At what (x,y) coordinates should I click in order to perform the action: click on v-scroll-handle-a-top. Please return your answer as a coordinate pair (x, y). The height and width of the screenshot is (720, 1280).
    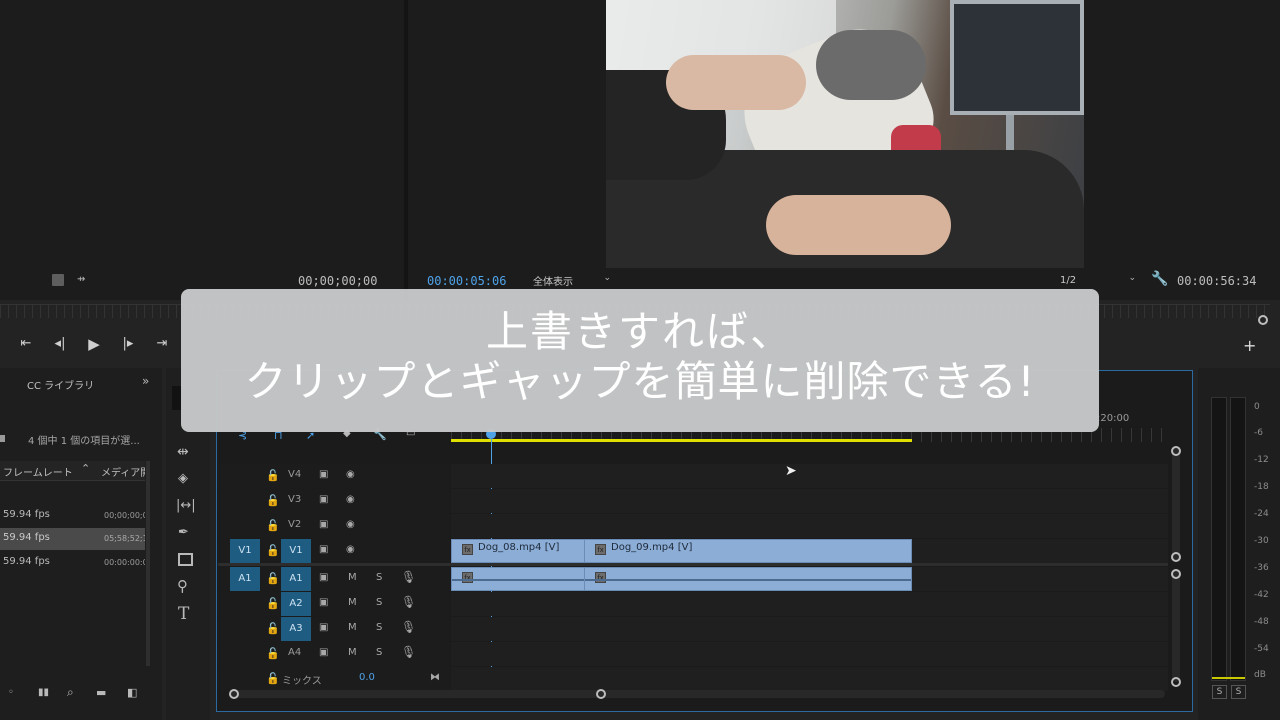
    Looking at the image, I should click on (1176, 574).